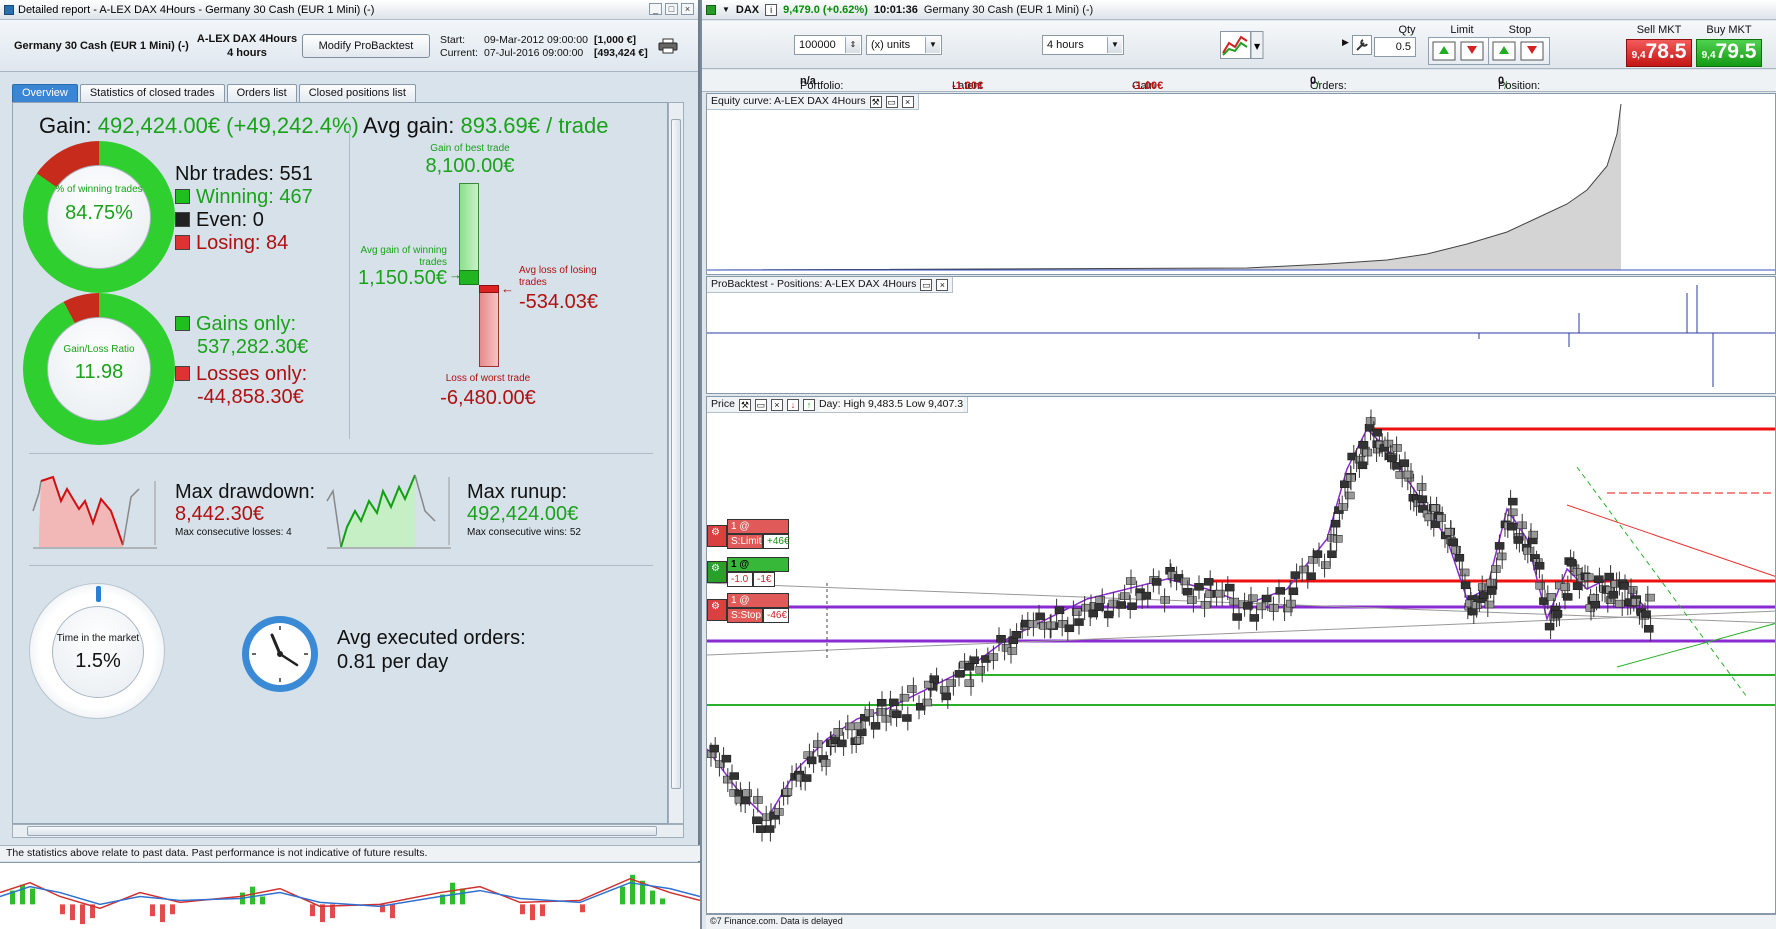 Image resolution: width=1776 pixels, height=929 pixels. Describe the element at coordinates (182, 373) in the screenshot. I see `losses-legend-swatch` at that location.